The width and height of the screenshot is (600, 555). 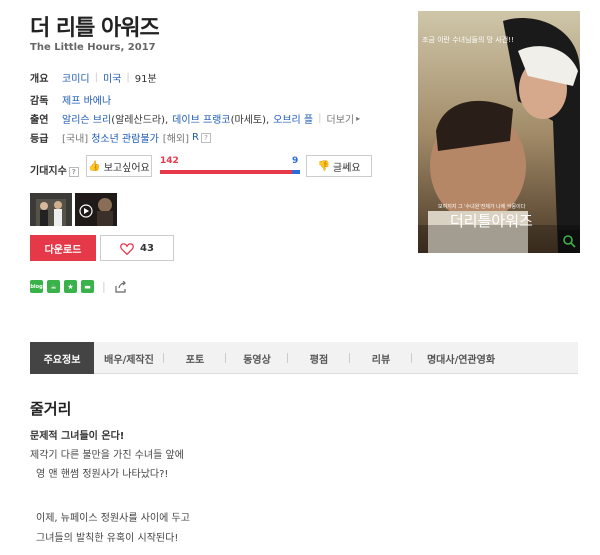 What do you see at coordinates (70, 286) in the screenshot?
I see `star-share-icon: ★` at bounding box center [70, 286].